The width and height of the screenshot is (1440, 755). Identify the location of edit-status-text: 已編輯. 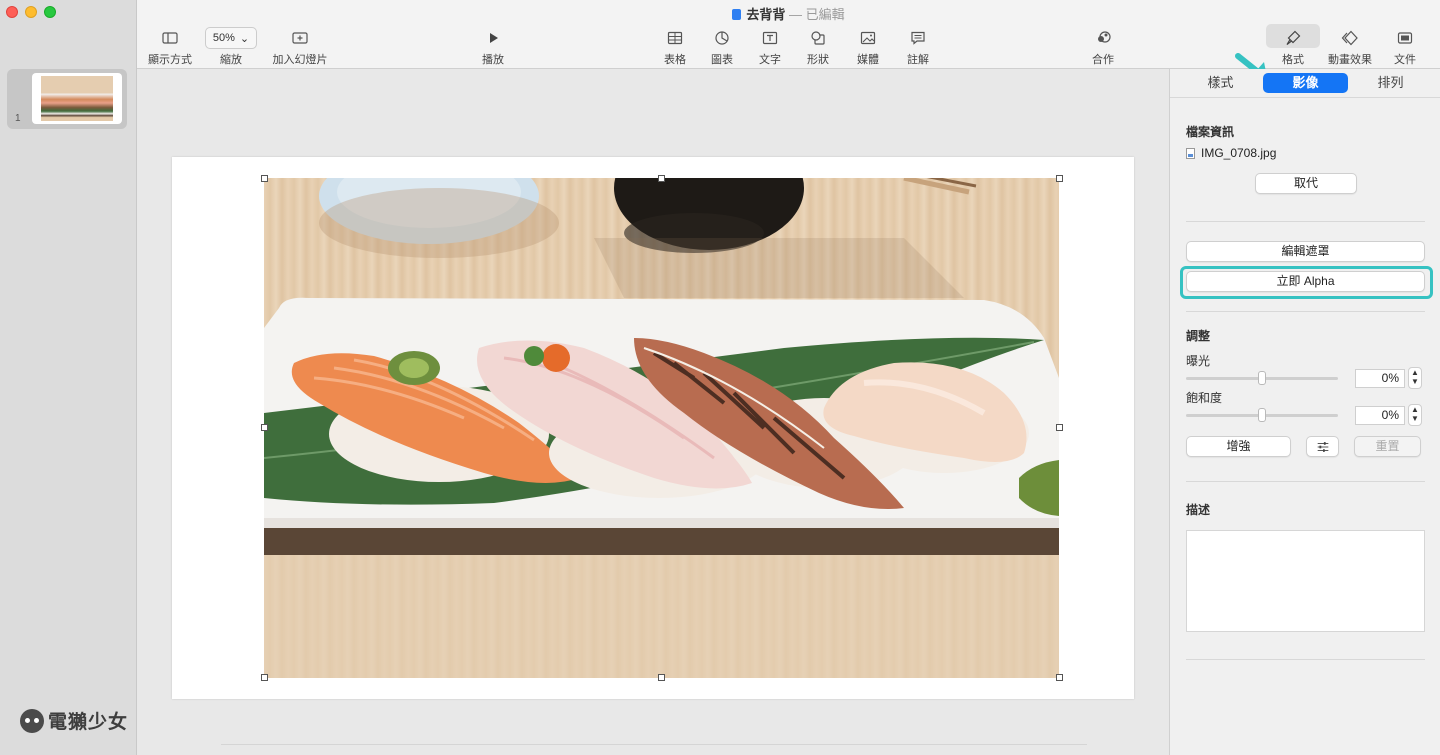
(825, 14).